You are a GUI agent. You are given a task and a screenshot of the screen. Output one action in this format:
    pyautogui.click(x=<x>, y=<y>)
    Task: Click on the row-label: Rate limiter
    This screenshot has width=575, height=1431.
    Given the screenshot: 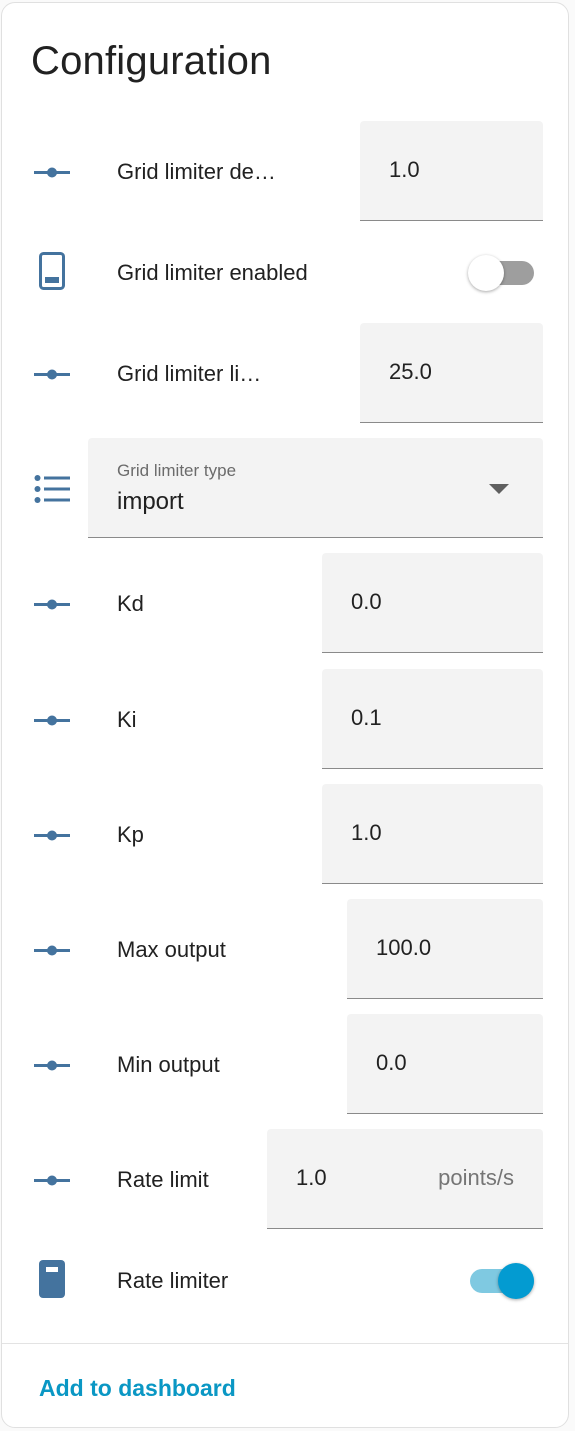 What is the action you would take?
    pyautogui.click(x=173, y=1280)
    